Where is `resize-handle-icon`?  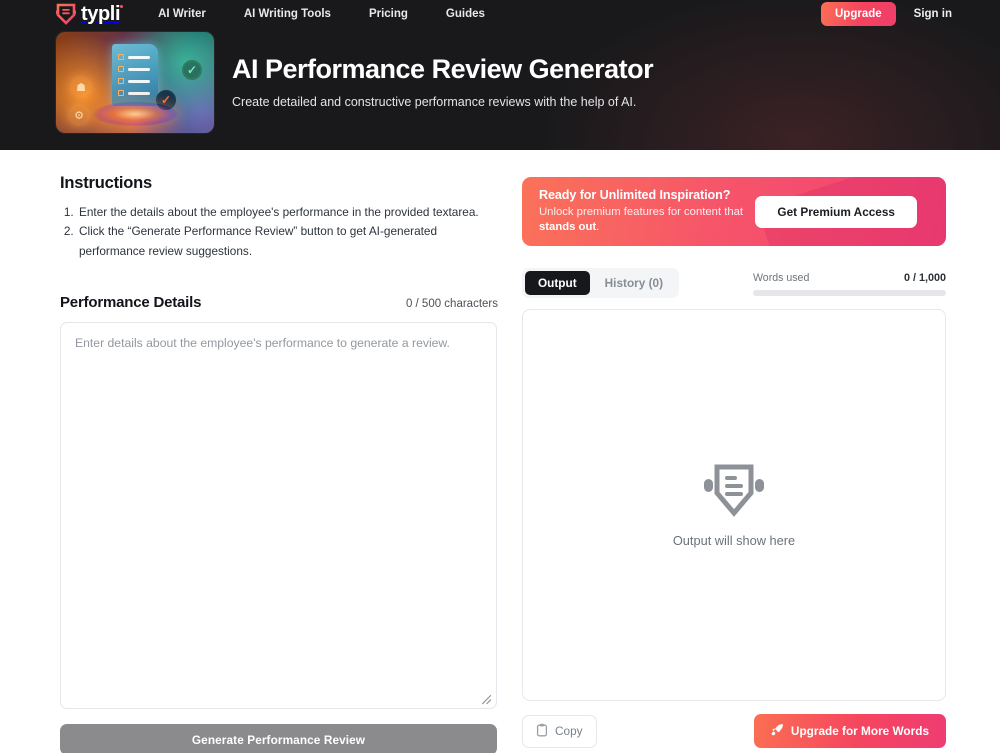
resize-handle-icon is located at coordinates (485, 698).